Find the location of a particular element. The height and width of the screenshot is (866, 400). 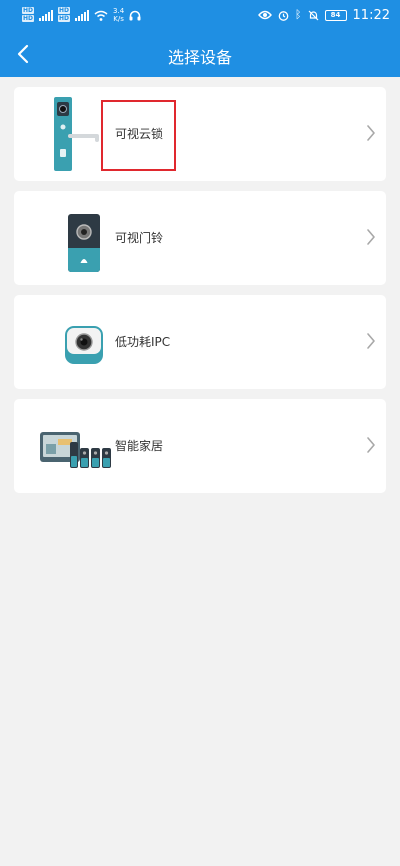

app-header: HD HD HD HD 3.4 K/s ᛒ 84 11:22 选择设备 is located at coordinates (200, 38).